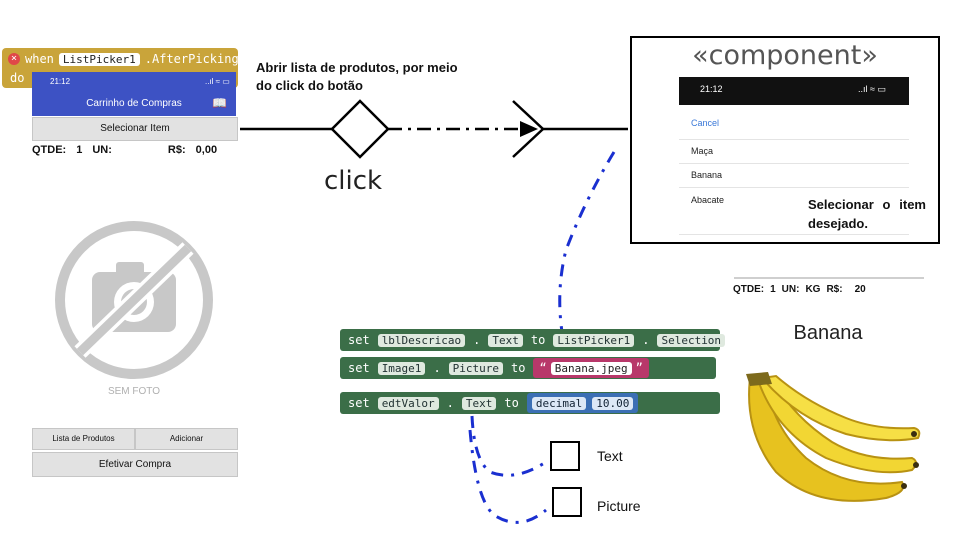  I want to click on quantity-row: QTDE: 1 UN: R$: 0,00, so click(124, 150).